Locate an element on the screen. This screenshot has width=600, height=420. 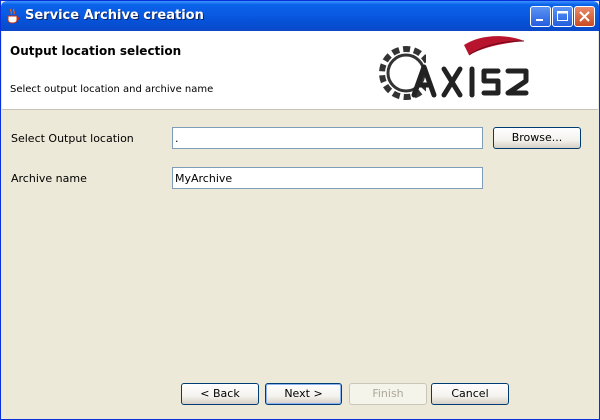
finish-button: Finish is located at coordinates (388, 394).